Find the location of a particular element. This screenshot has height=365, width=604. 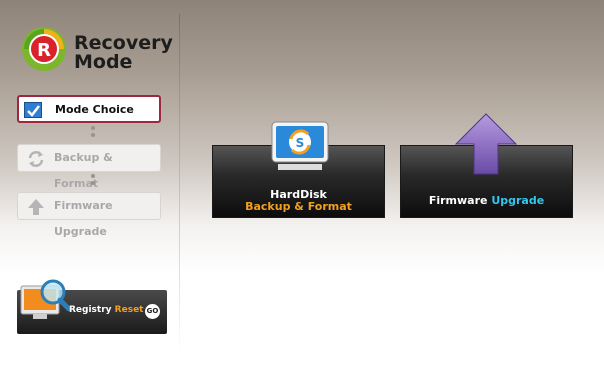

sidebar-divider is located at coordinates (179, 184).